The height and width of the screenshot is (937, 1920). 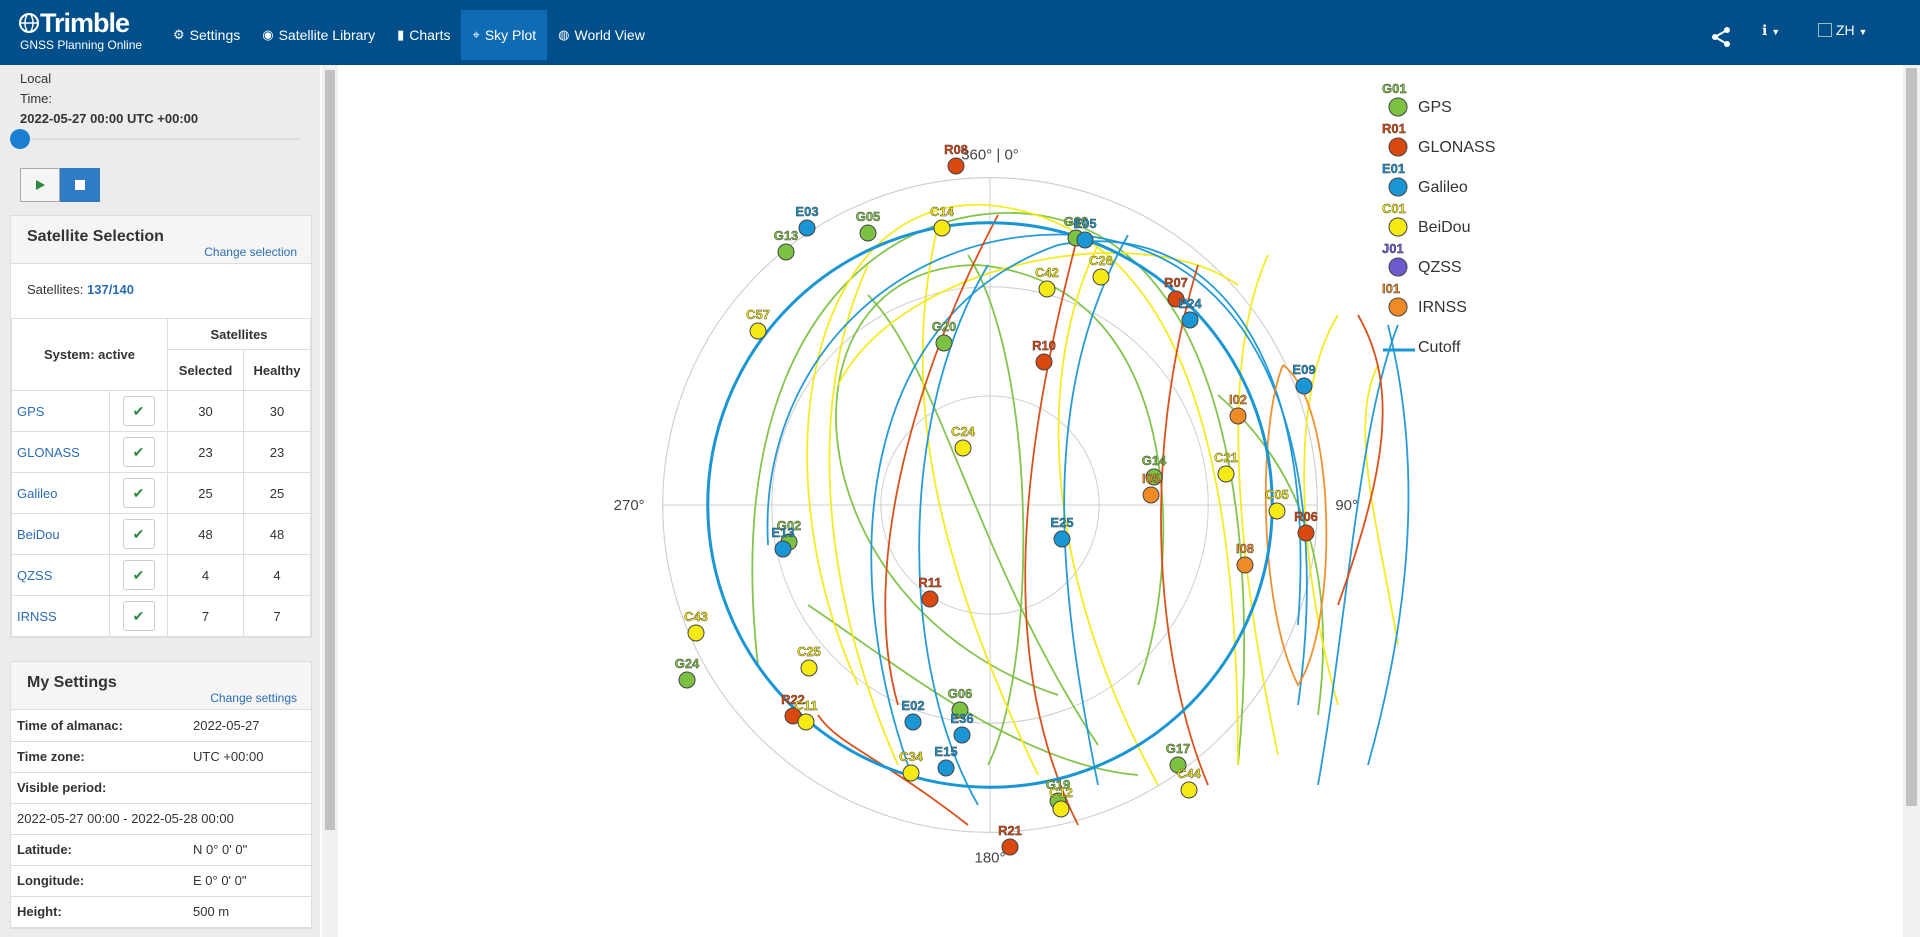 What do you see at coordinates (160, 139) in the screenshot?
I see `time-slider-track` at bounding box center [160, 139].